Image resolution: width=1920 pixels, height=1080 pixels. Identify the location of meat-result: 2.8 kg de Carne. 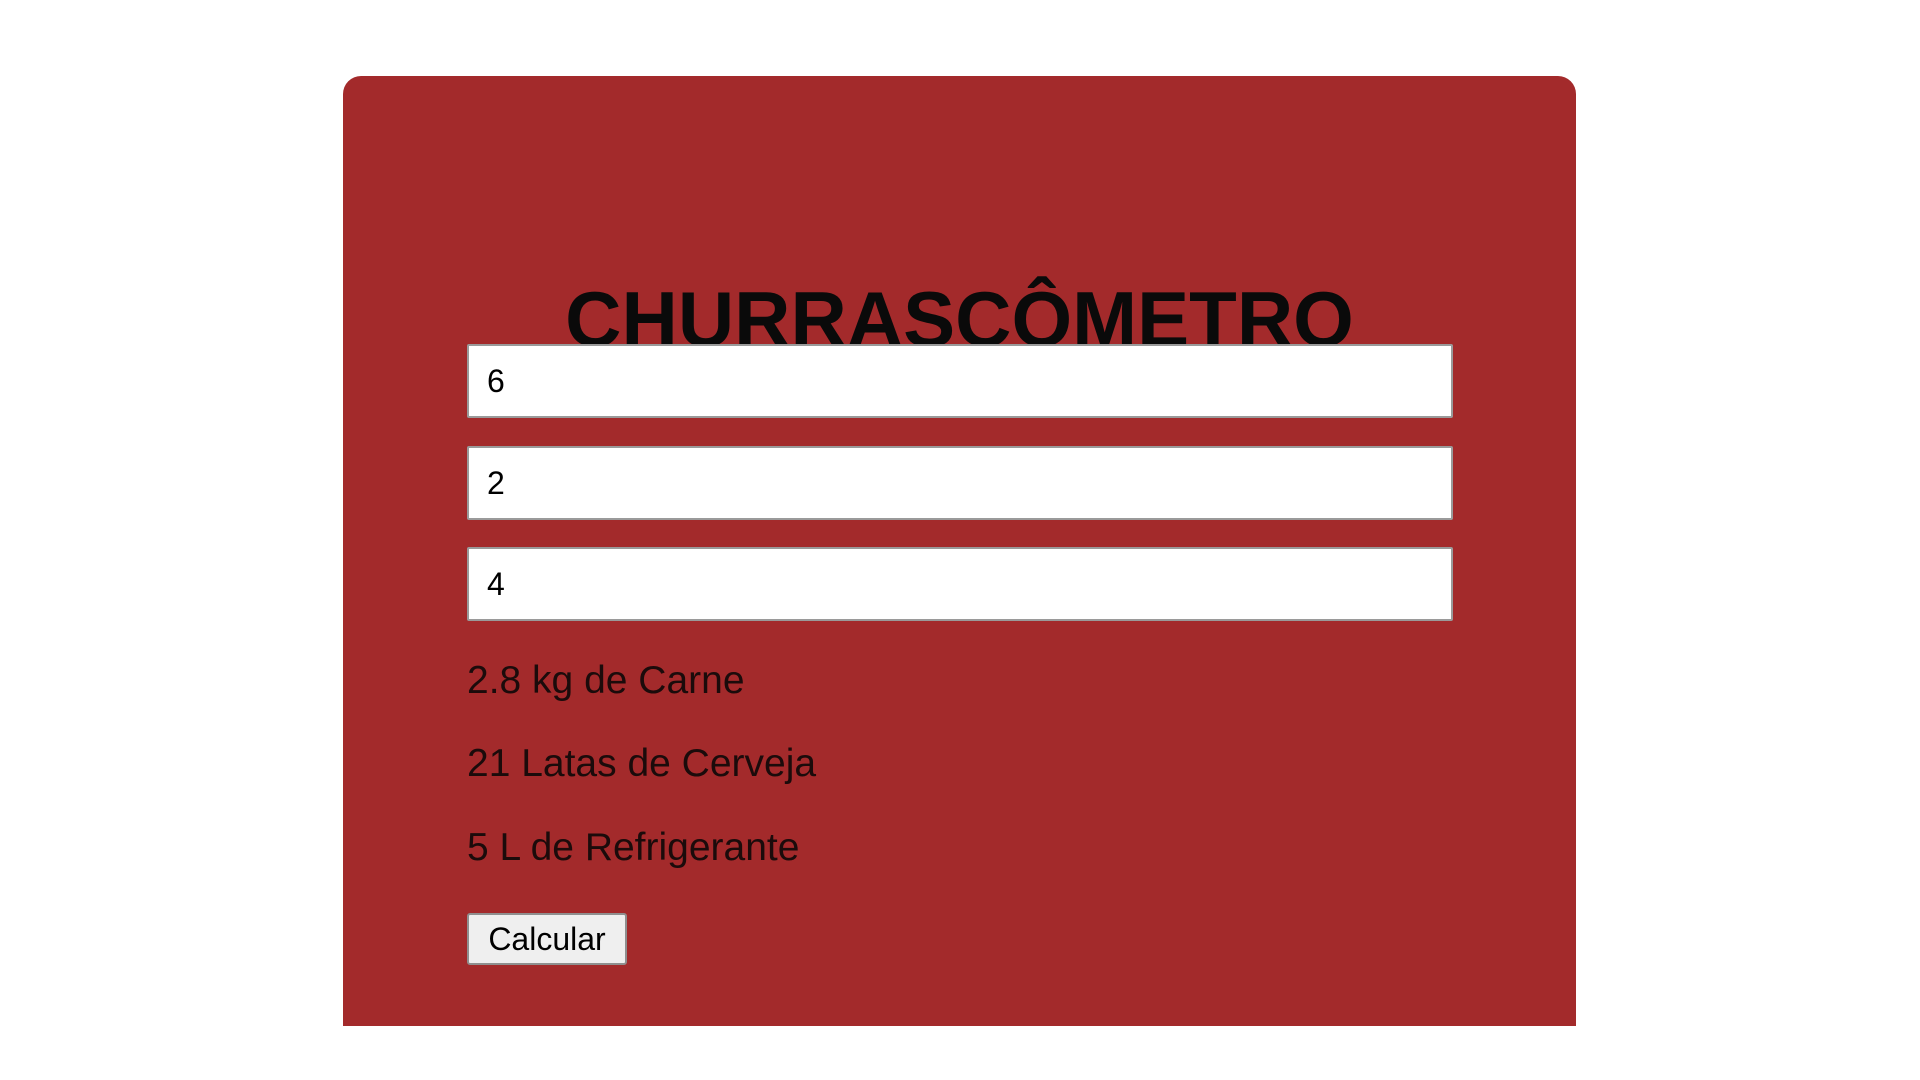
(606, 680).